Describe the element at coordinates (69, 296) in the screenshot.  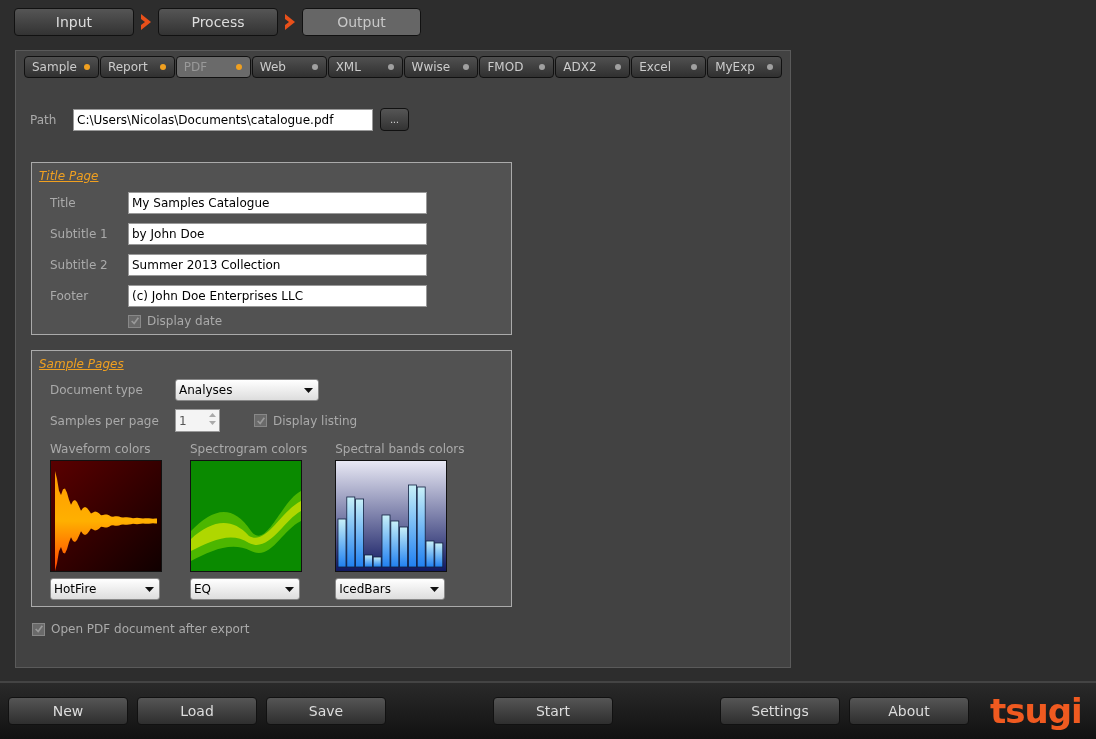
I see `field-label: Footer` at that location.